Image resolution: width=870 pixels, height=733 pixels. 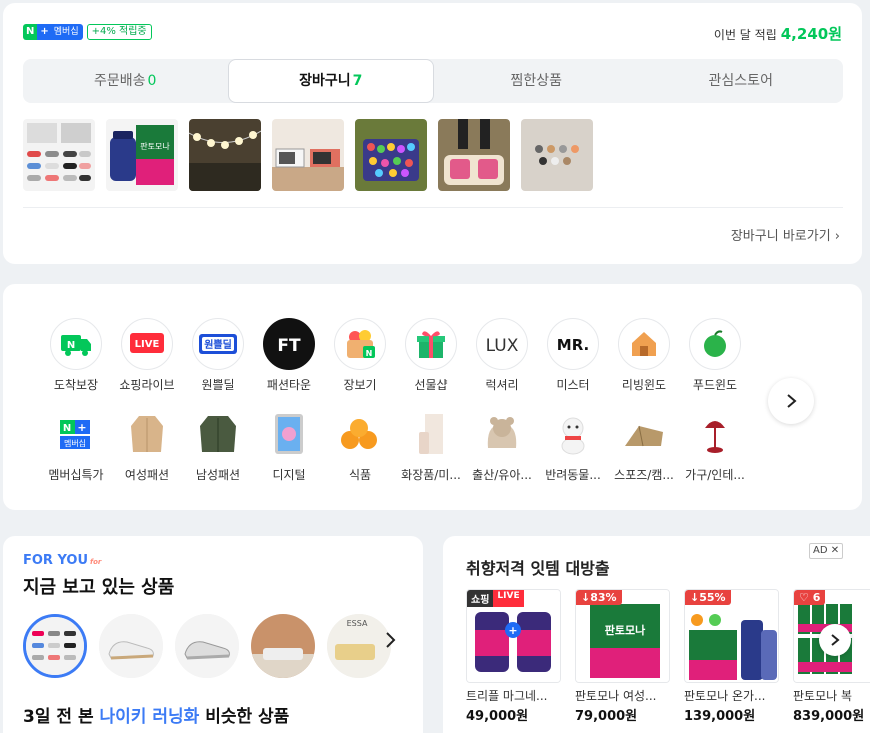 I want to click on category-fashion-town: FT 패션타운, so click(x=289, y=355).